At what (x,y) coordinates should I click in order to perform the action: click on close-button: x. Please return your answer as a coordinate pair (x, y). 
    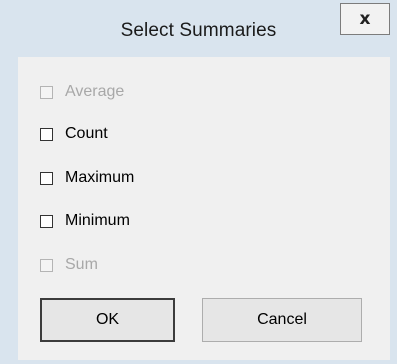
    Looking at the image, I should click on (365, 19).